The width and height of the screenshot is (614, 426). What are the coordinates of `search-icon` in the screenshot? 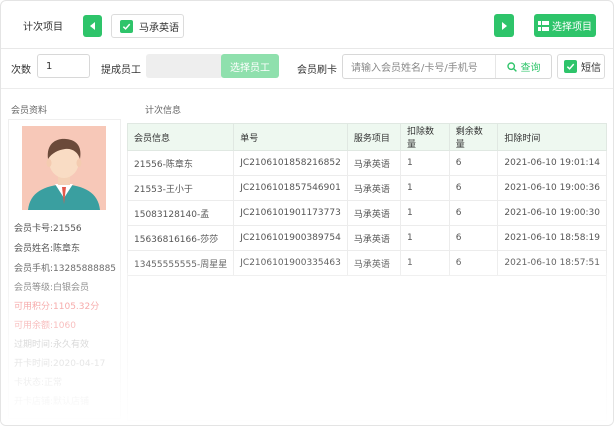 It's located at (511, 66).